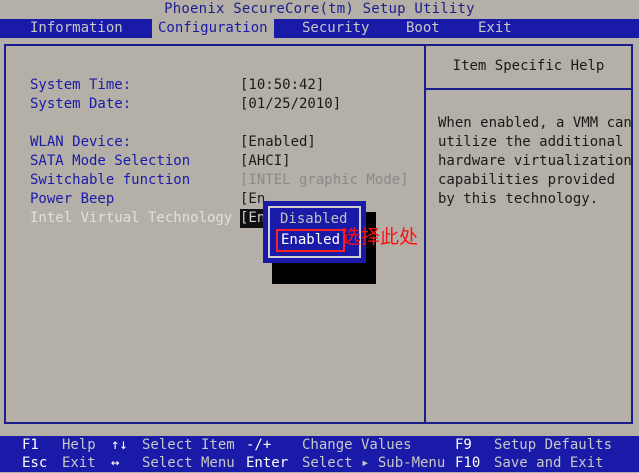 The height and width of the screenshot is (473, 639). What do you see at coordinates (35, 463) in the screenshot?
I see `key-esc: Esc` at bounding box center [35, 463].